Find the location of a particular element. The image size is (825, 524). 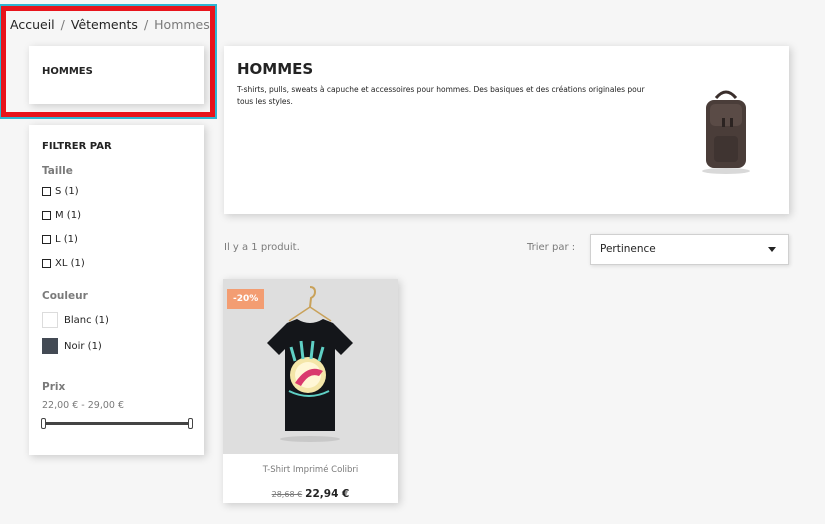

color-option-white: Blanc (1) is located at coordinates (75, 320).